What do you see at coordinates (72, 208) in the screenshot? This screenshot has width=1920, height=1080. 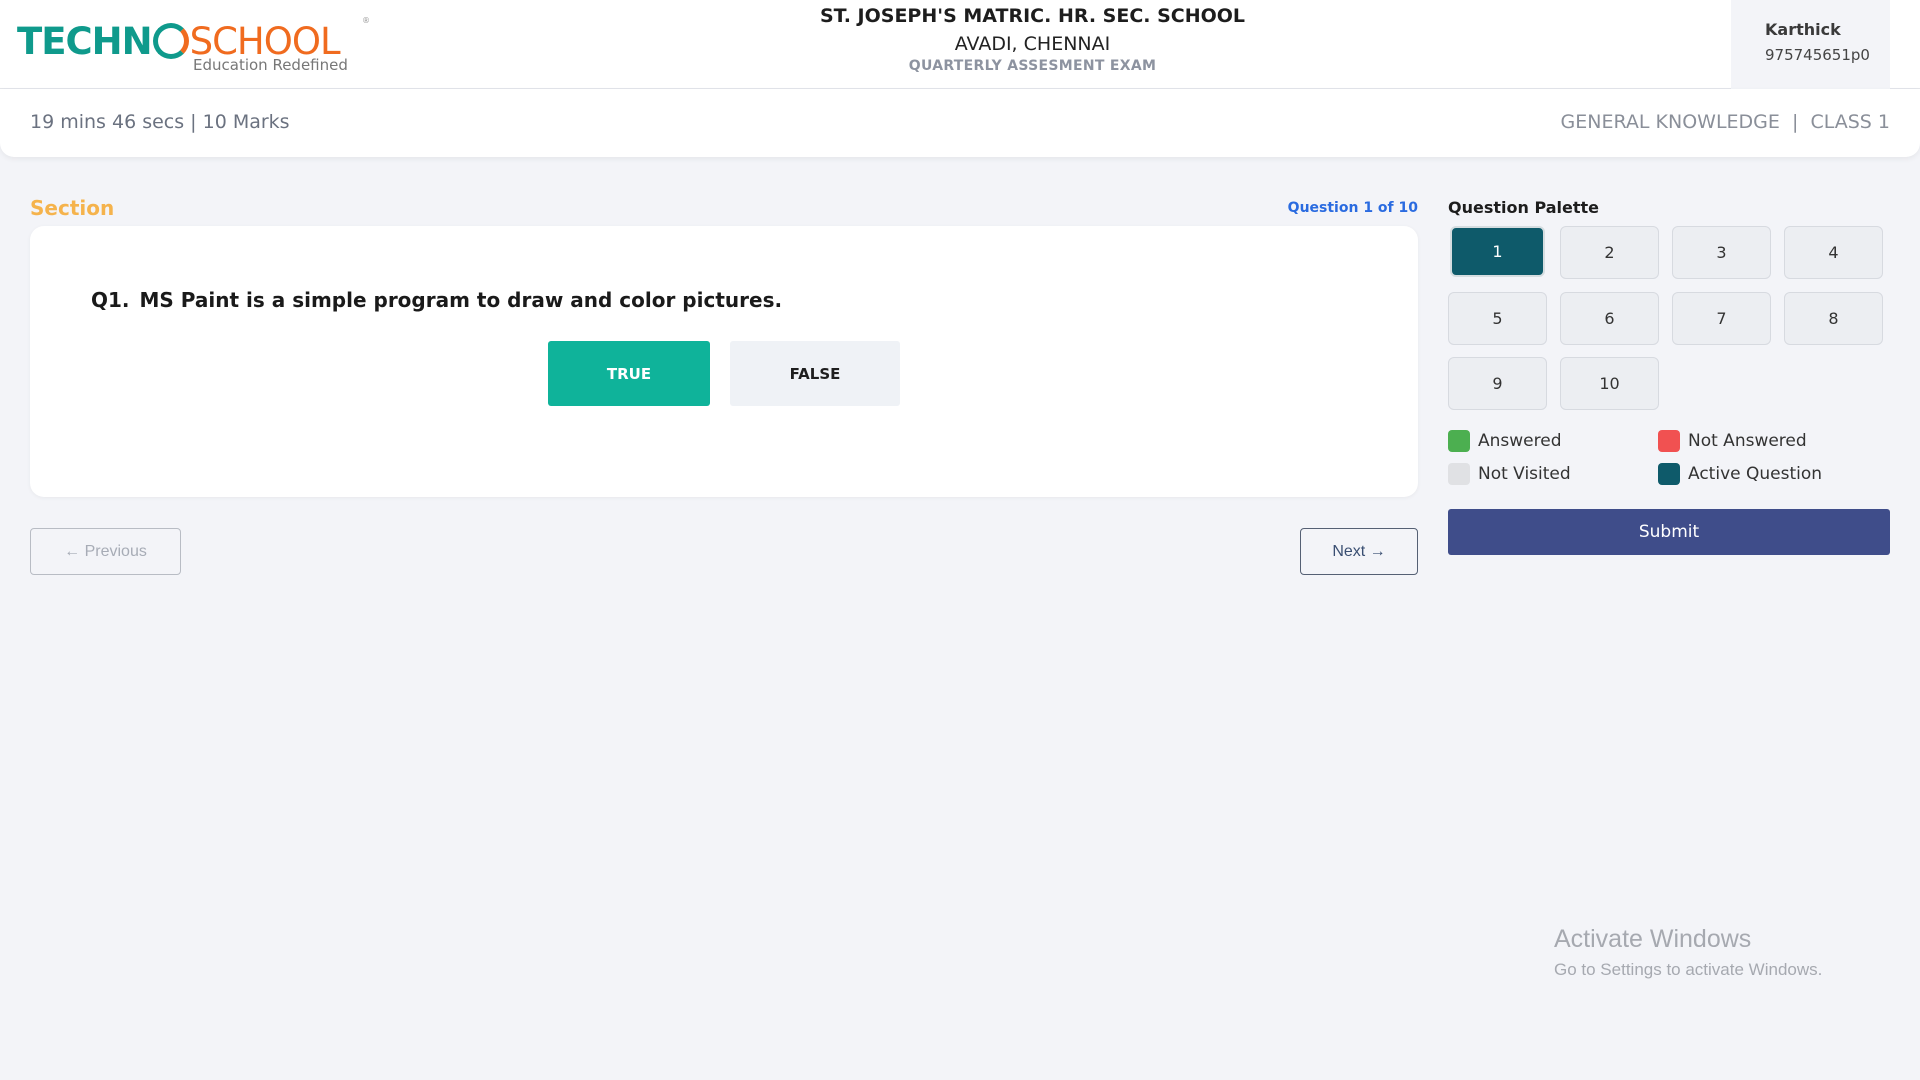 I see `section-title: Section` at bounding box center [72, 208].